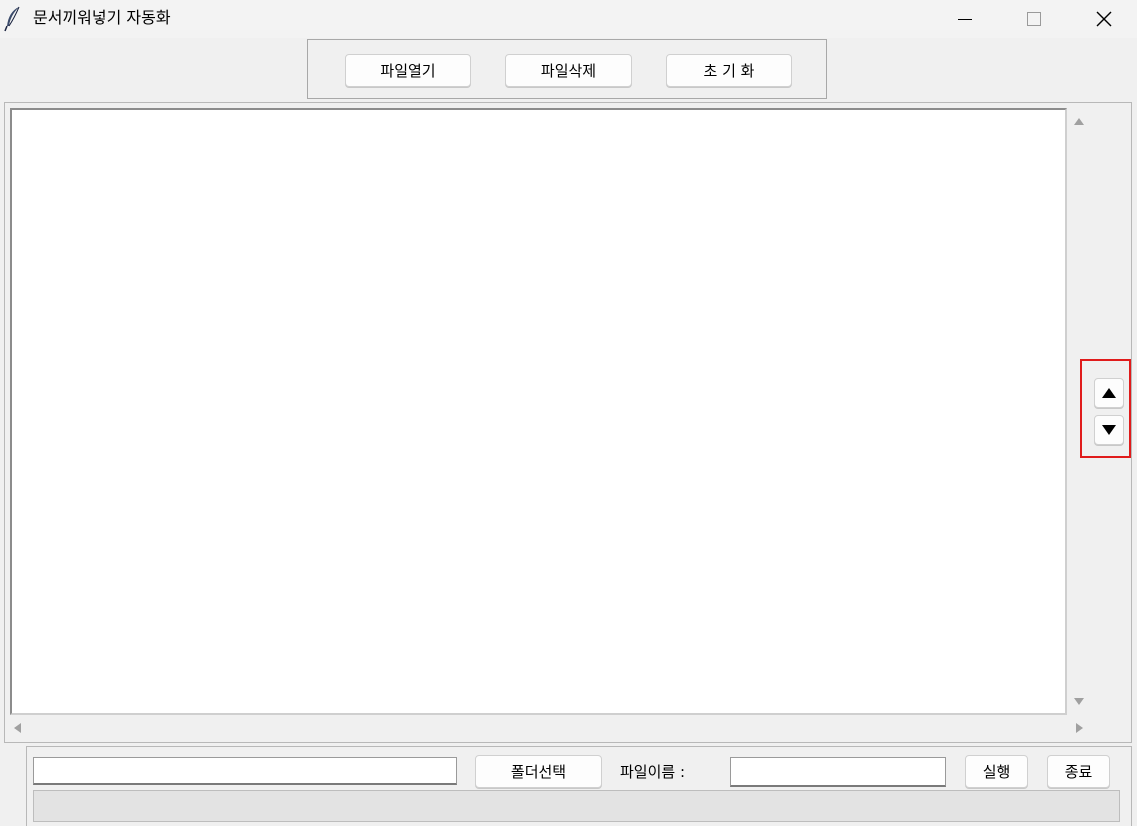 The width and height of the screenshot is (1137, 826). I want to click on run-button: 실행, so click(996, 771).